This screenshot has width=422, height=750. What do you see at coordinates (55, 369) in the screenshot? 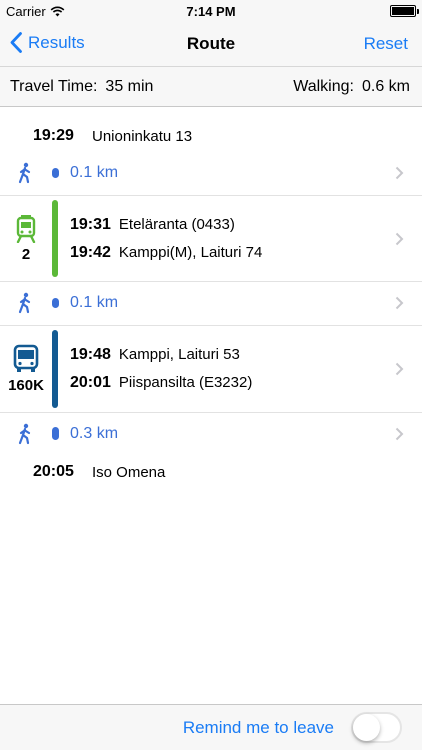
I see `bus-line-bar` at bounding box center [55, 369].